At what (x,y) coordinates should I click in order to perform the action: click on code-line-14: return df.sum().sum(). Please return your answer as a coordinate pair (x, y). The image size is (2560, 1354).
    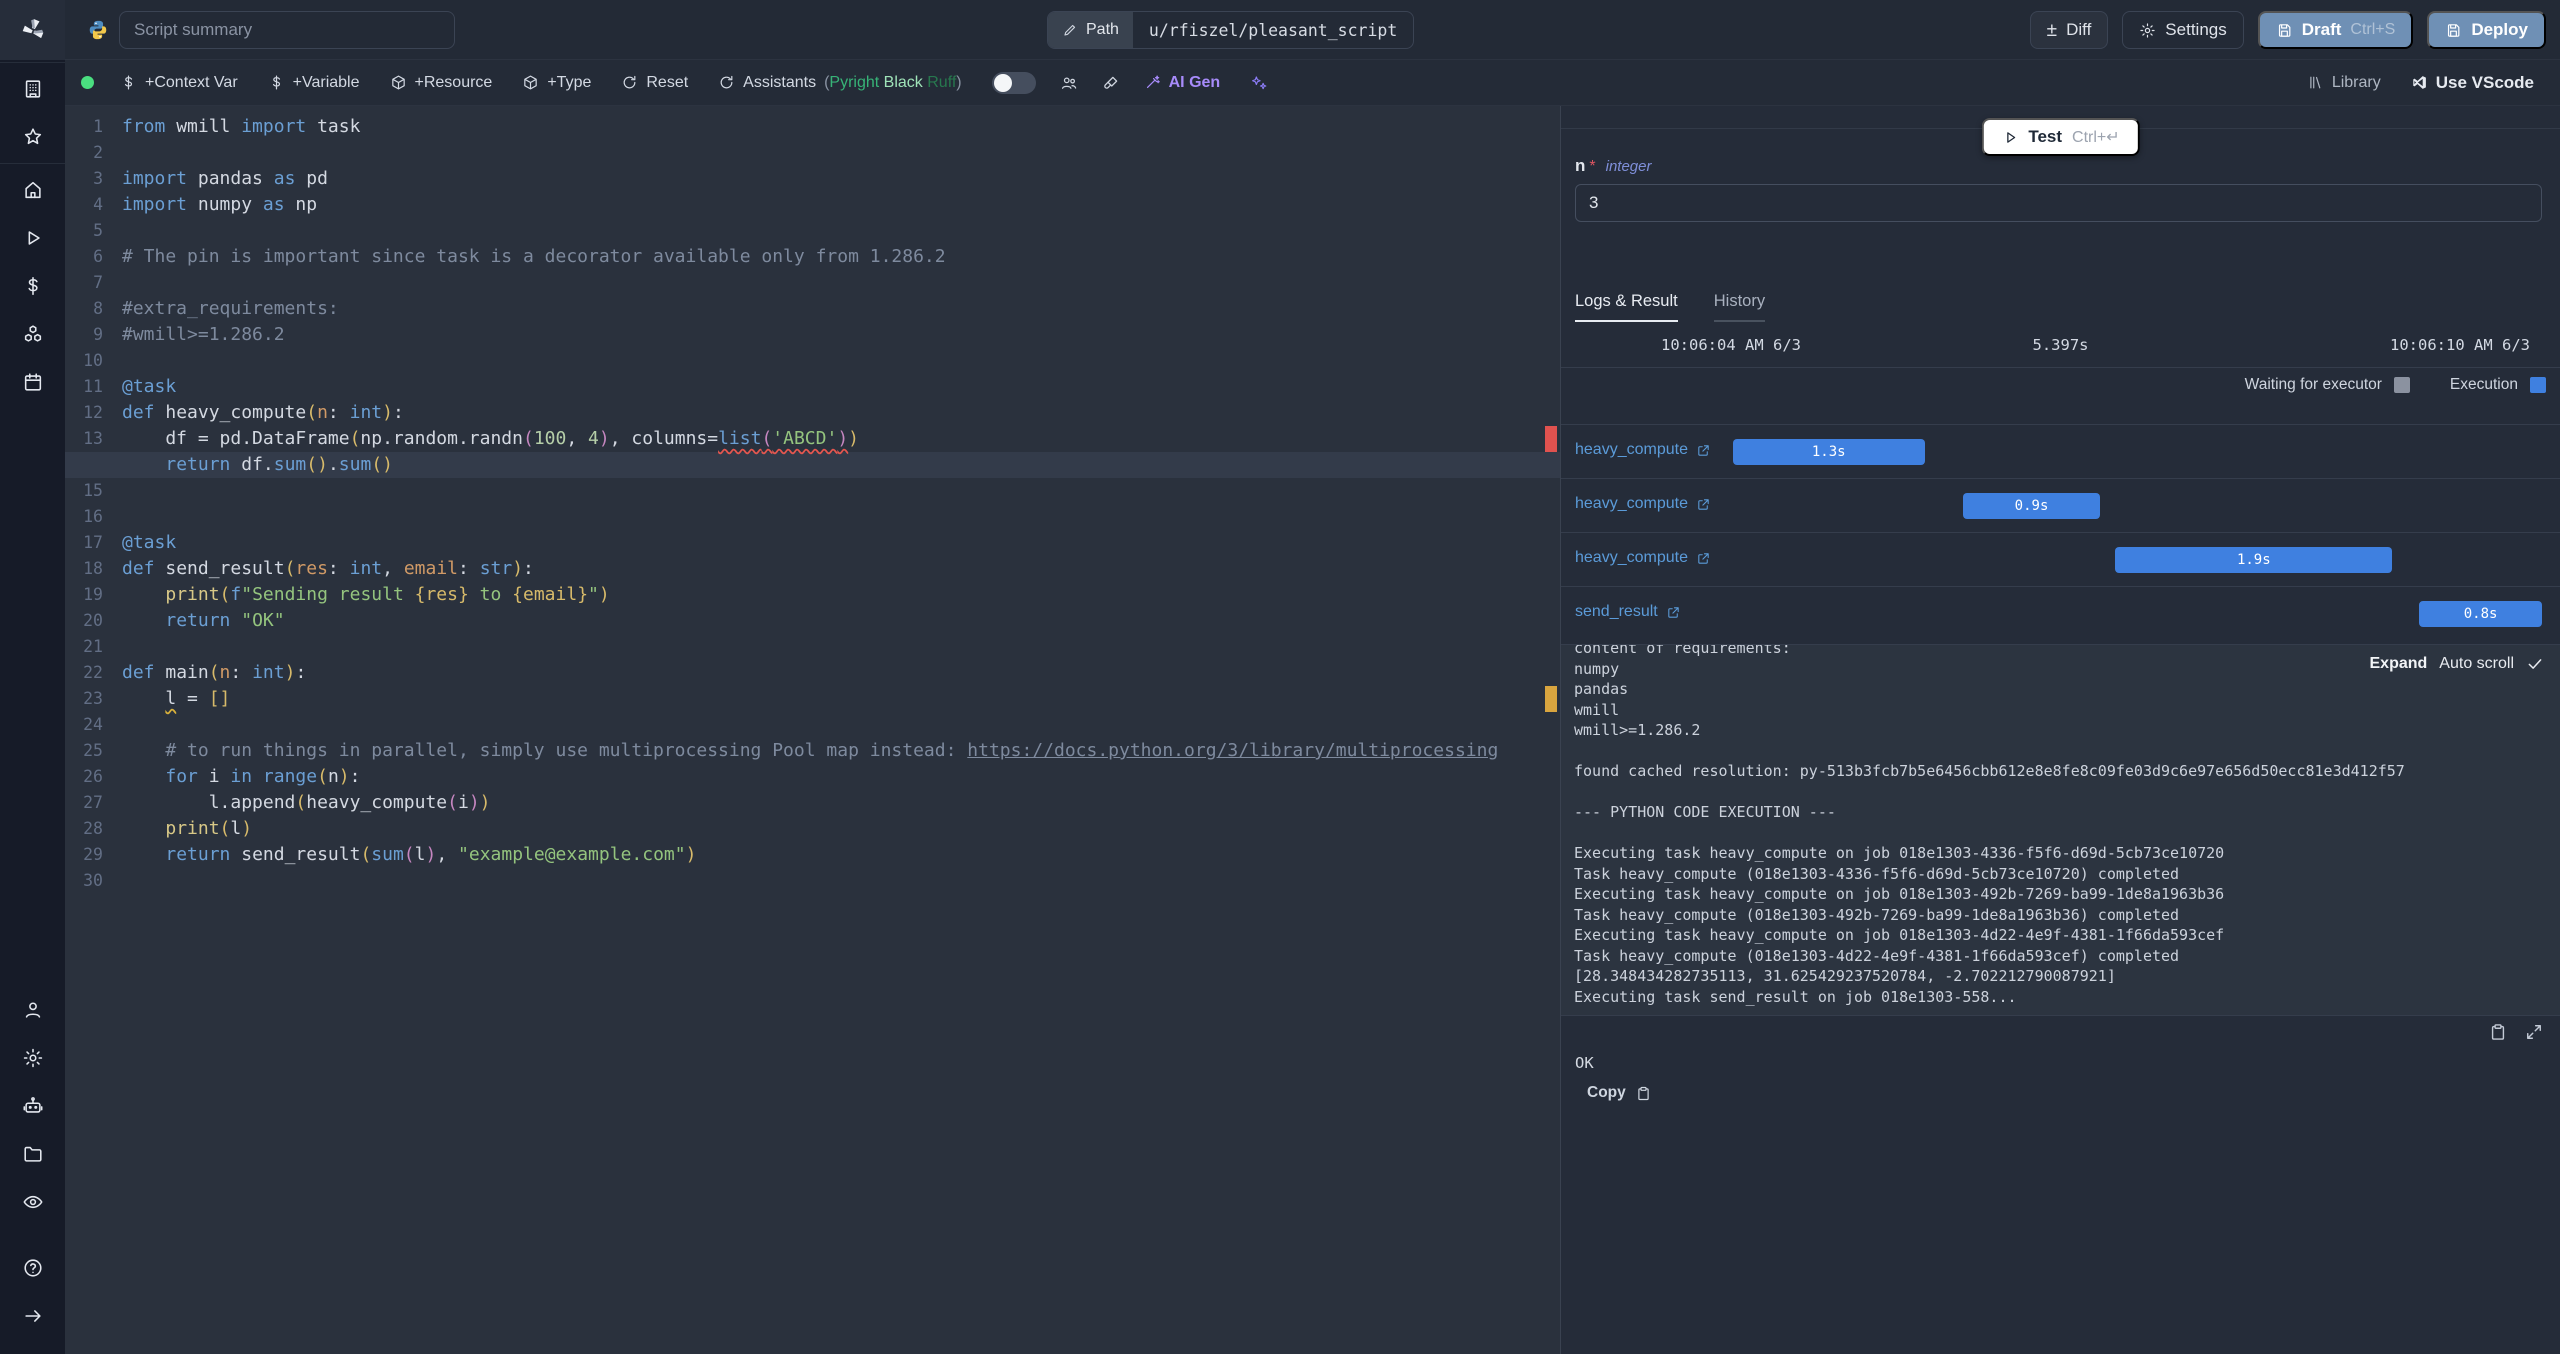
    Looking at the image, I should click on (812, 465).